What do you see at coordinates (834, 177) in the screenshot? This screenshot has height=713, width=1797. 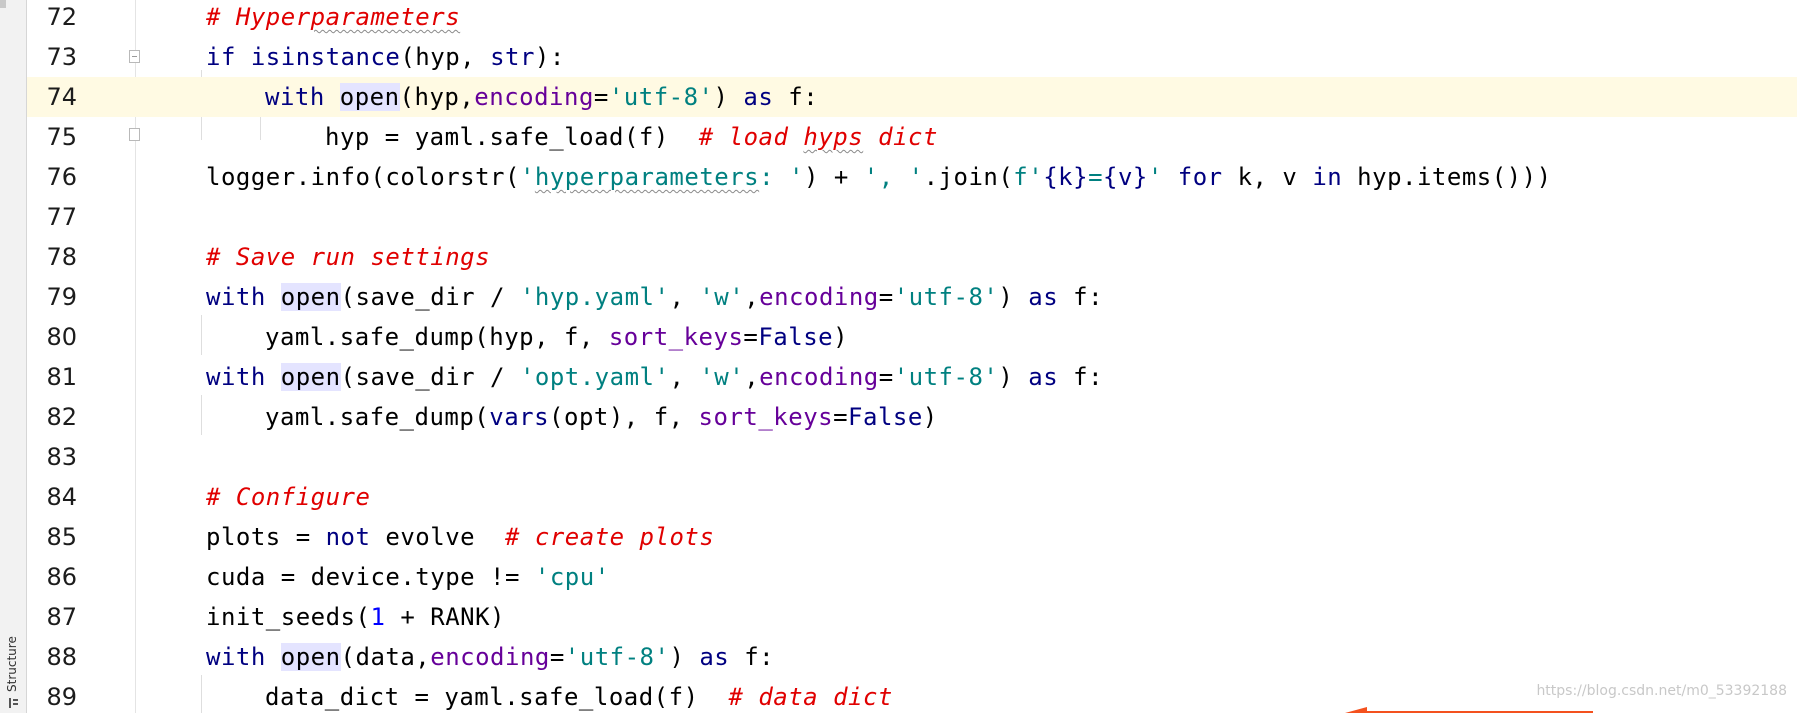 I see `code-token: ) +` at bounding box center [834, 177].